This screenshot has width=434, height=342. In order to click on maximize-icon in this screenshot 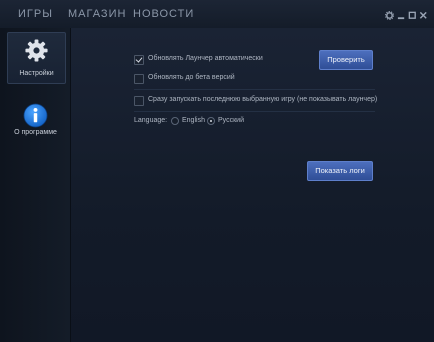, I will do `click(412, 13)`.